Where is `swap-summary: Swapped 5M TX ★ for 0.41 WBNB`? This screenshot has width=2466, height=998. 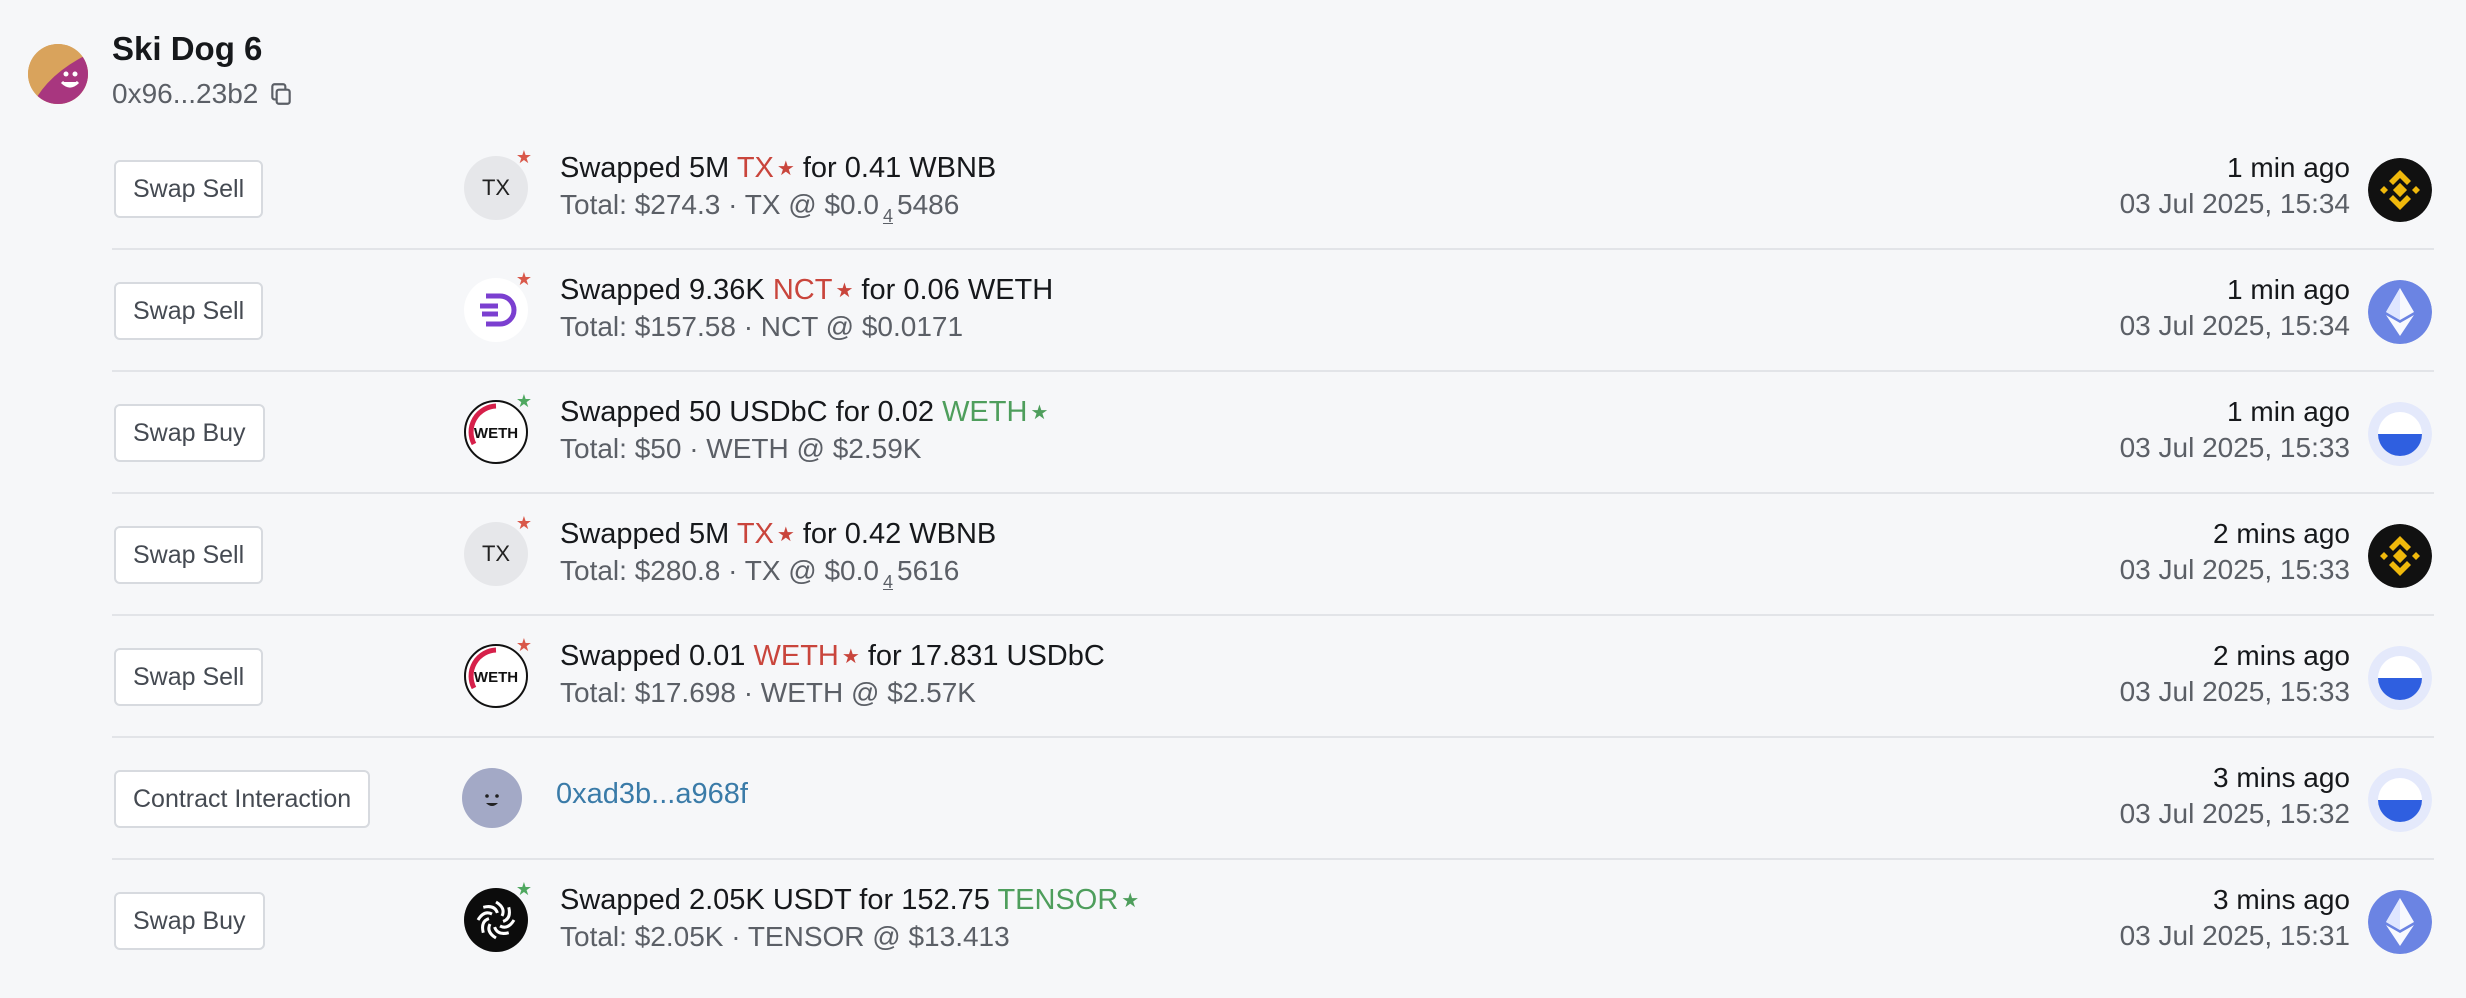
swap-summary: Swapped 5M TX ★ for 0.41 WBNB is located at coordinates (778, 168).